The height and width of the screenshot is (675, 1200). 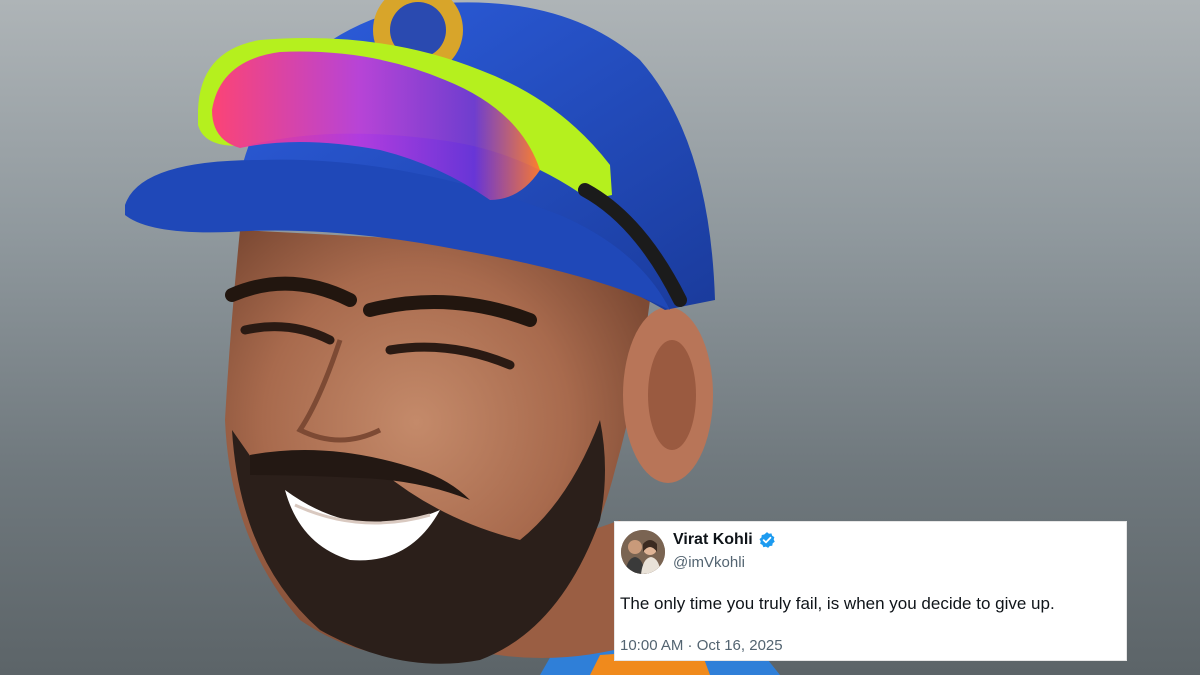 I want to click on ear-inner, so click(x=672, y=395).